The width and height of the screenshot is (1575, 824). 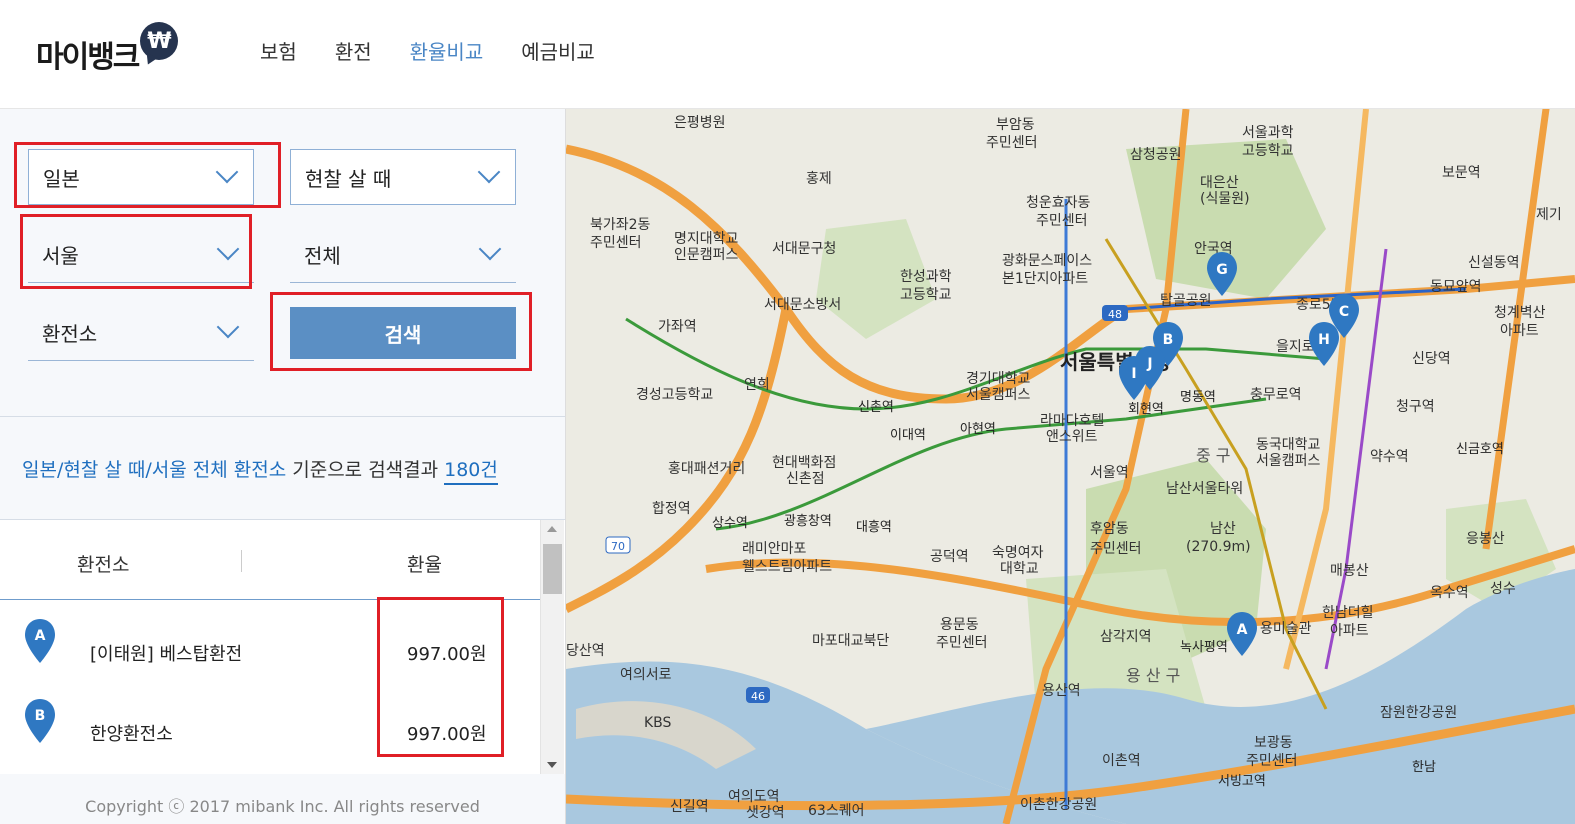 I want to click on svg-text: 신금호역, so click(x=1480, y=449).